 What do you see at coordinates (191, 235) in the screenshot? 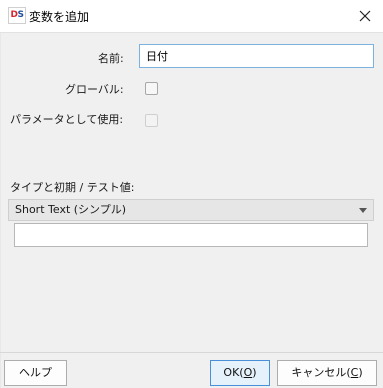
I see `initial-value-input` at bounding box center [191, 235].